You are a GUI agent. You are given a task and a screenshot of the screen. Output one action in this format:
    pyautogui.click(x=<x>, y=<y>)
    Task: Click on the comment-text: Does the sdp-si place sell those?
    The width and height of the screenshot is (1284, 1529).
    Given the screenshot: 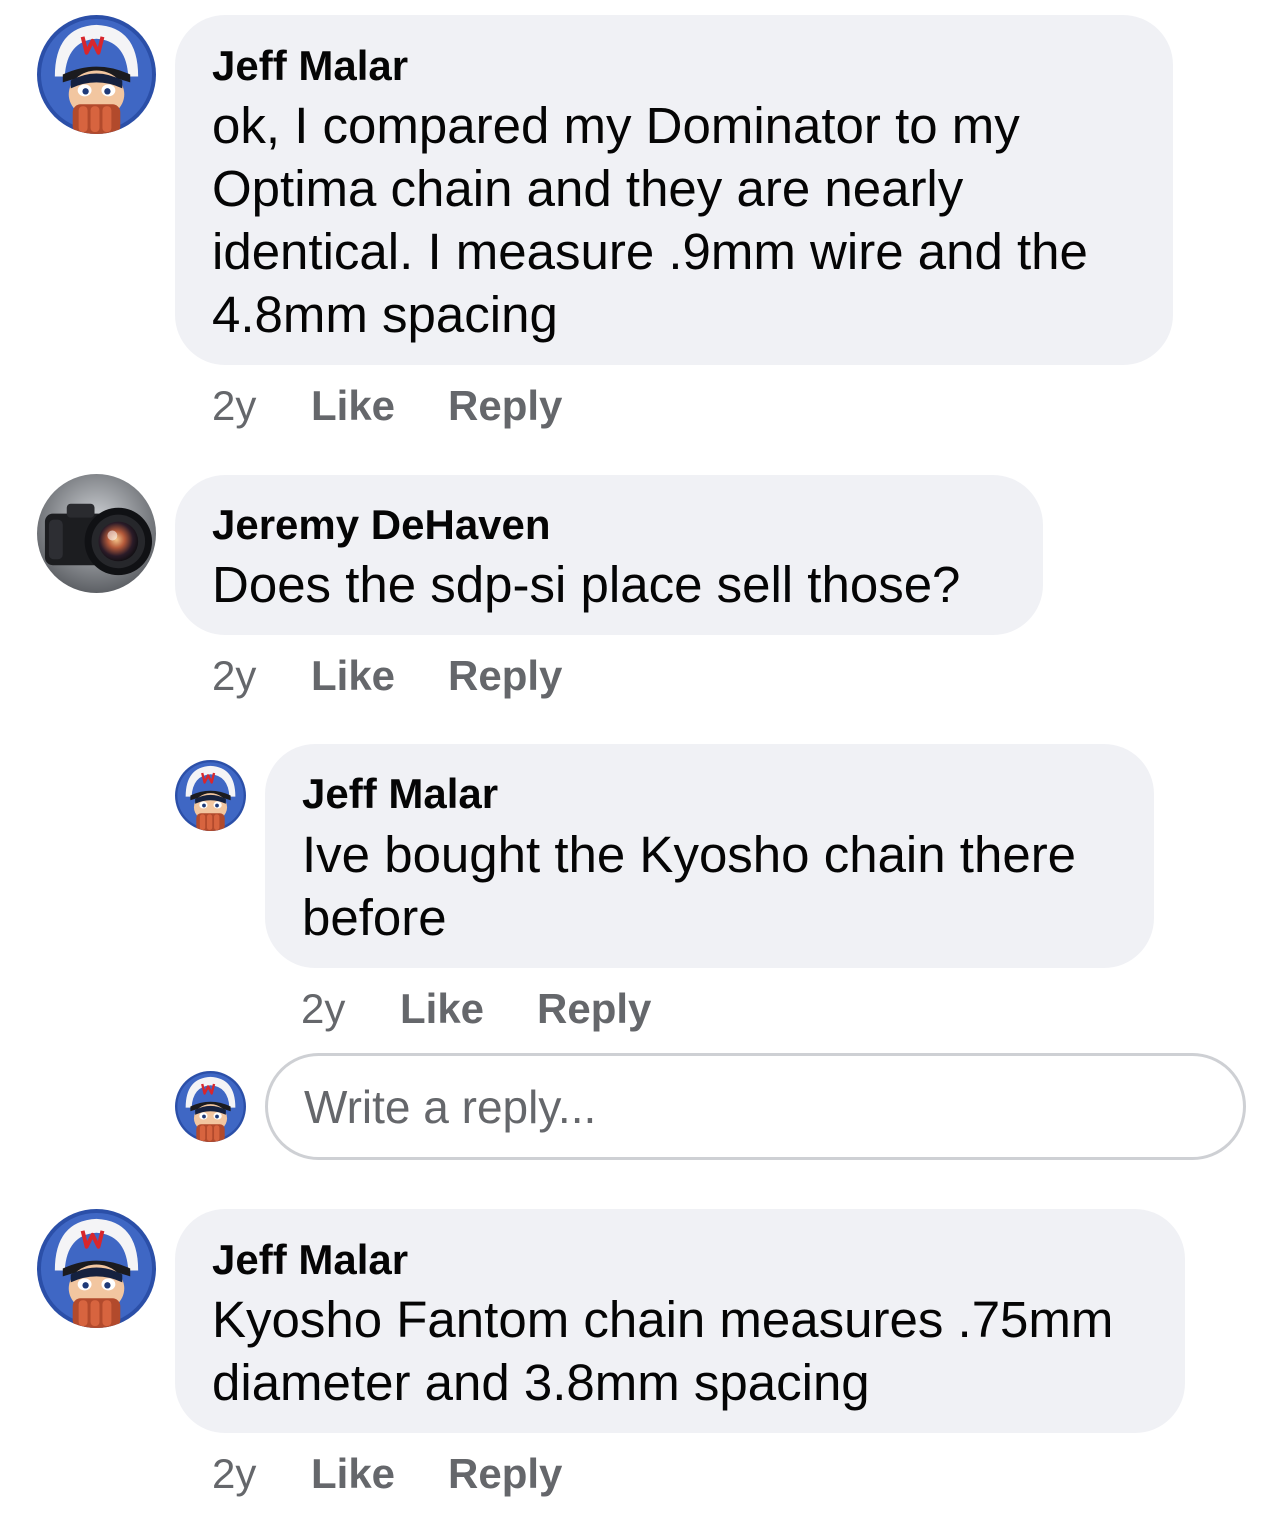 What is the action you would take?
    pyautogui.click(x=622, y=584)
    